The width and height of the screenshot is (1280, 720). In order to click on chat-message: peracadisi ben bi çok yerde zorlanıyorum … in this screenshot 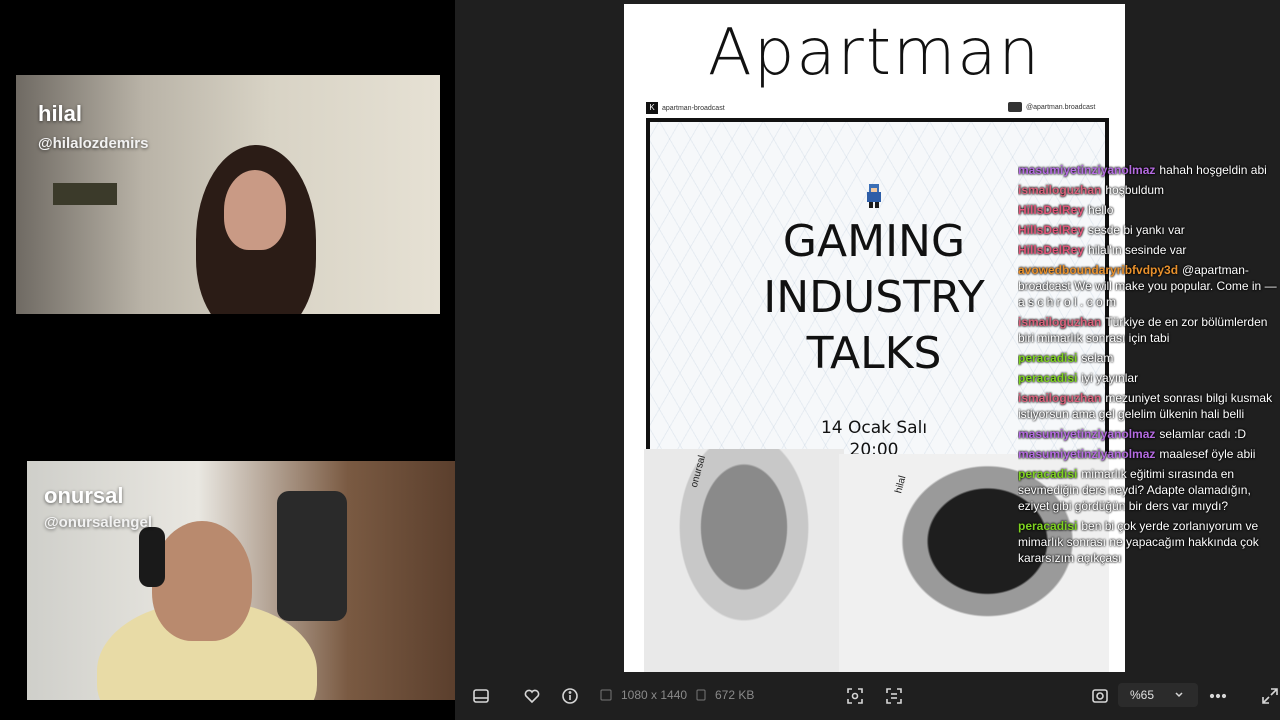, I will do `click(1148, 542)`.